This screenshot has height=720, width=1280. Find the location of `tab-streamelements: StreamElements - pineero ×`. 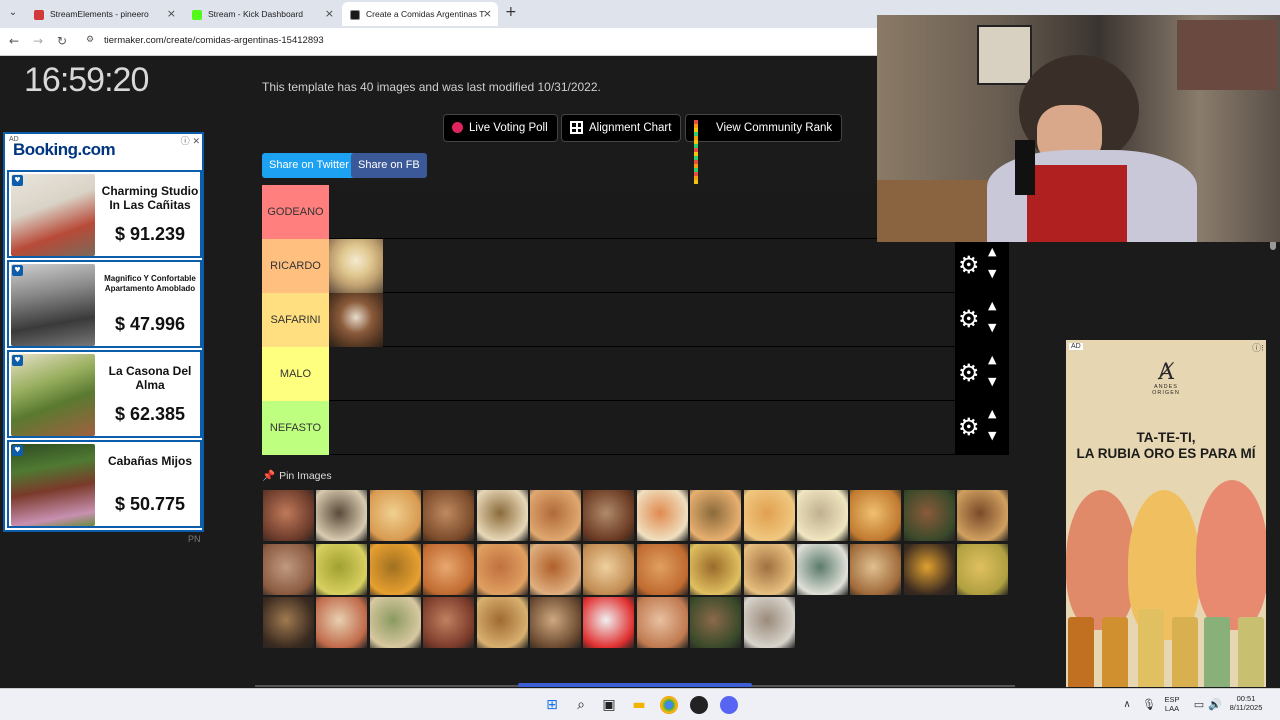

tab-streamelements: StreamElements - pineero × is located at coordinates (104, 14).